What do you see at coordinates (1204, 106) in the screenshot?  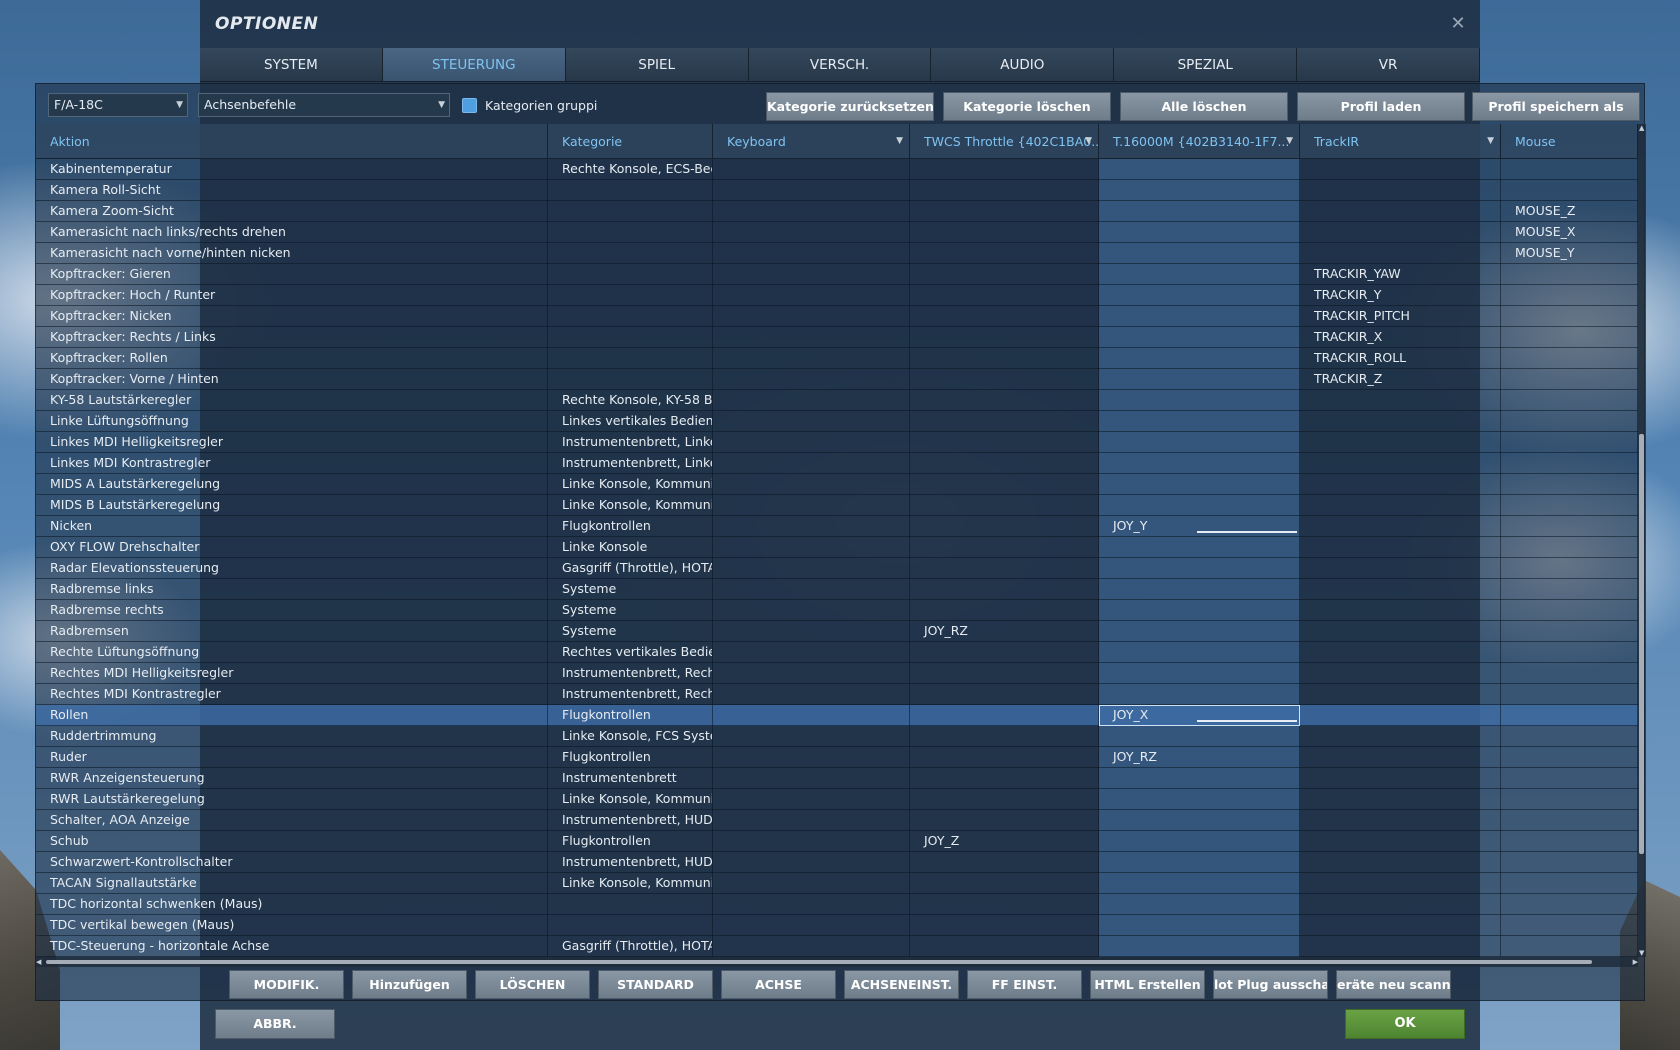 I see `clear-all-button: Alle löschen` at bounding box center [1204, 106].